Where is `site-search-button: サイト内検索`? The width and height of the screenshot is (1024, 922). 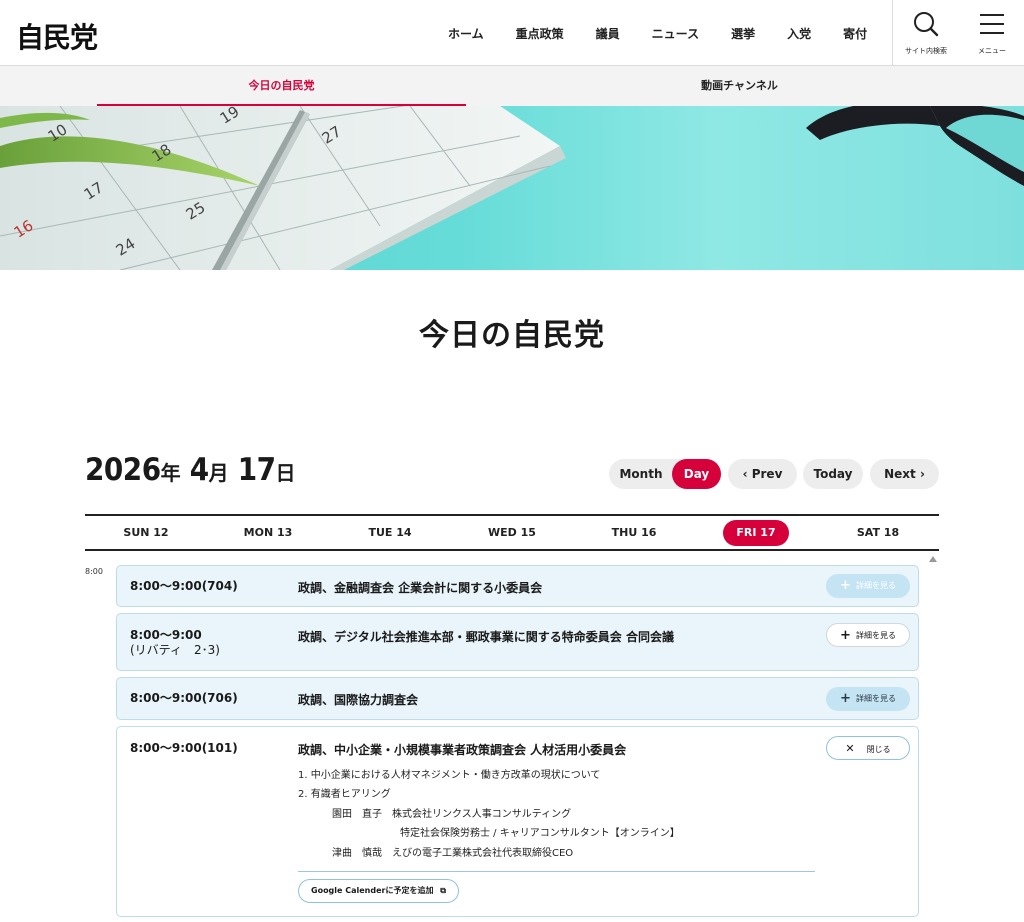 site-search-button: サイト内検索 is located at coordinates (926, 34).